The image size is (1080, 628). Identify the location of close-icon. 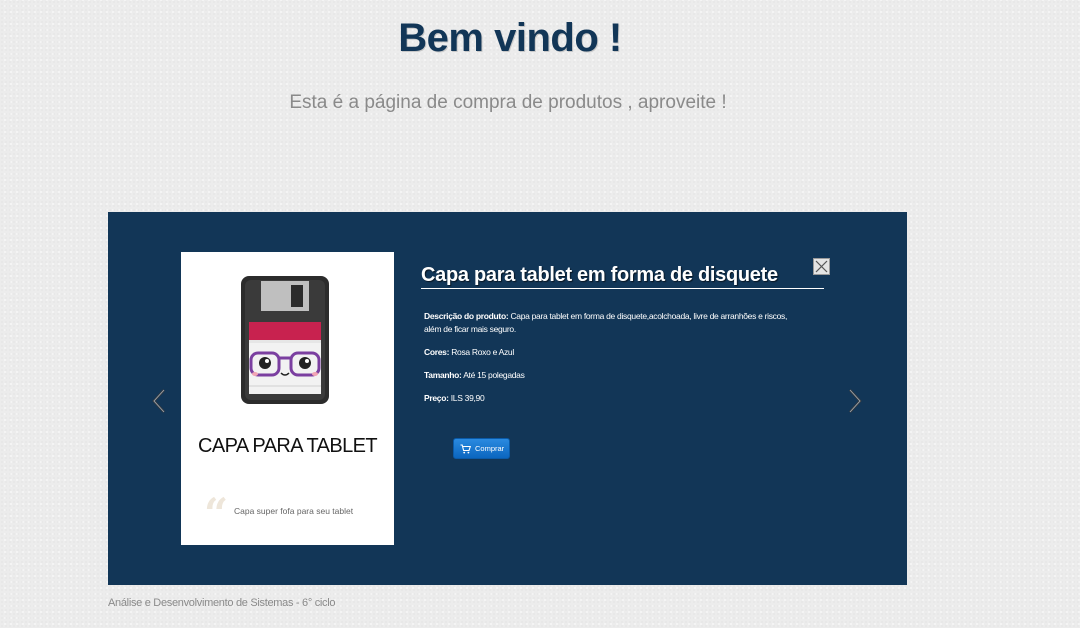
(821, 266).